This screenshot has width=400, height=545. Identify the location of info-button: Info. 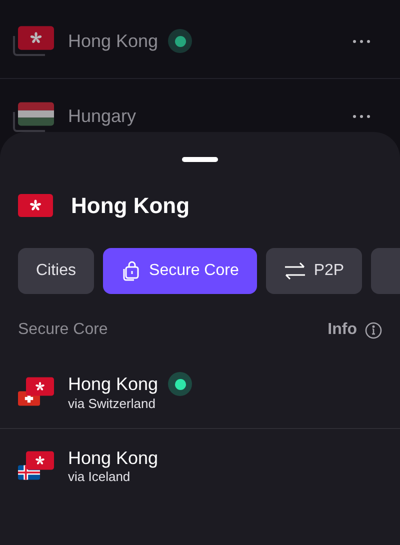
(355, 330).